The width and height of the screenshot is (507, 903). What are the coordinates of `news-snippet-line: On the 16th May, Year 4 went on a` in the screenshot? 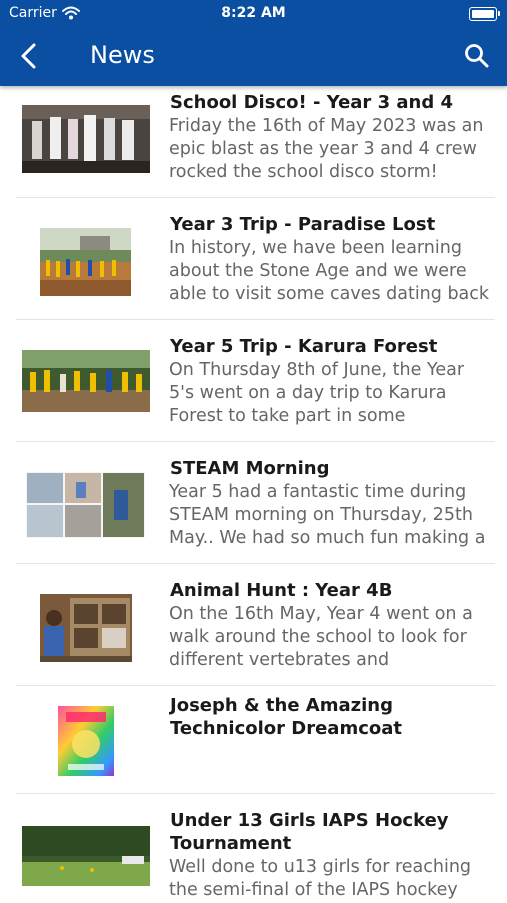 It's located at (321, 614).